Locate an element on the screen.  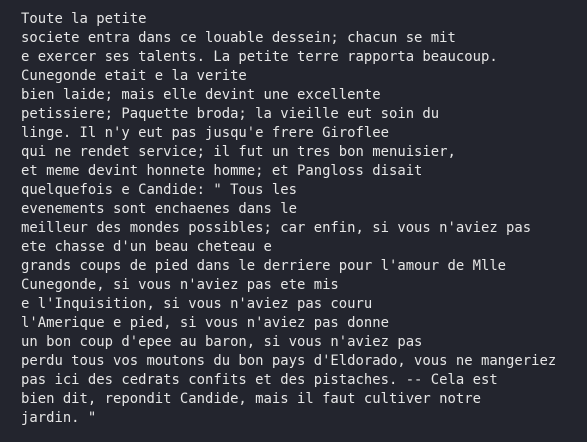
text-line: quelquefois e Candide: " Tous les is located at coordinates (159, 190).